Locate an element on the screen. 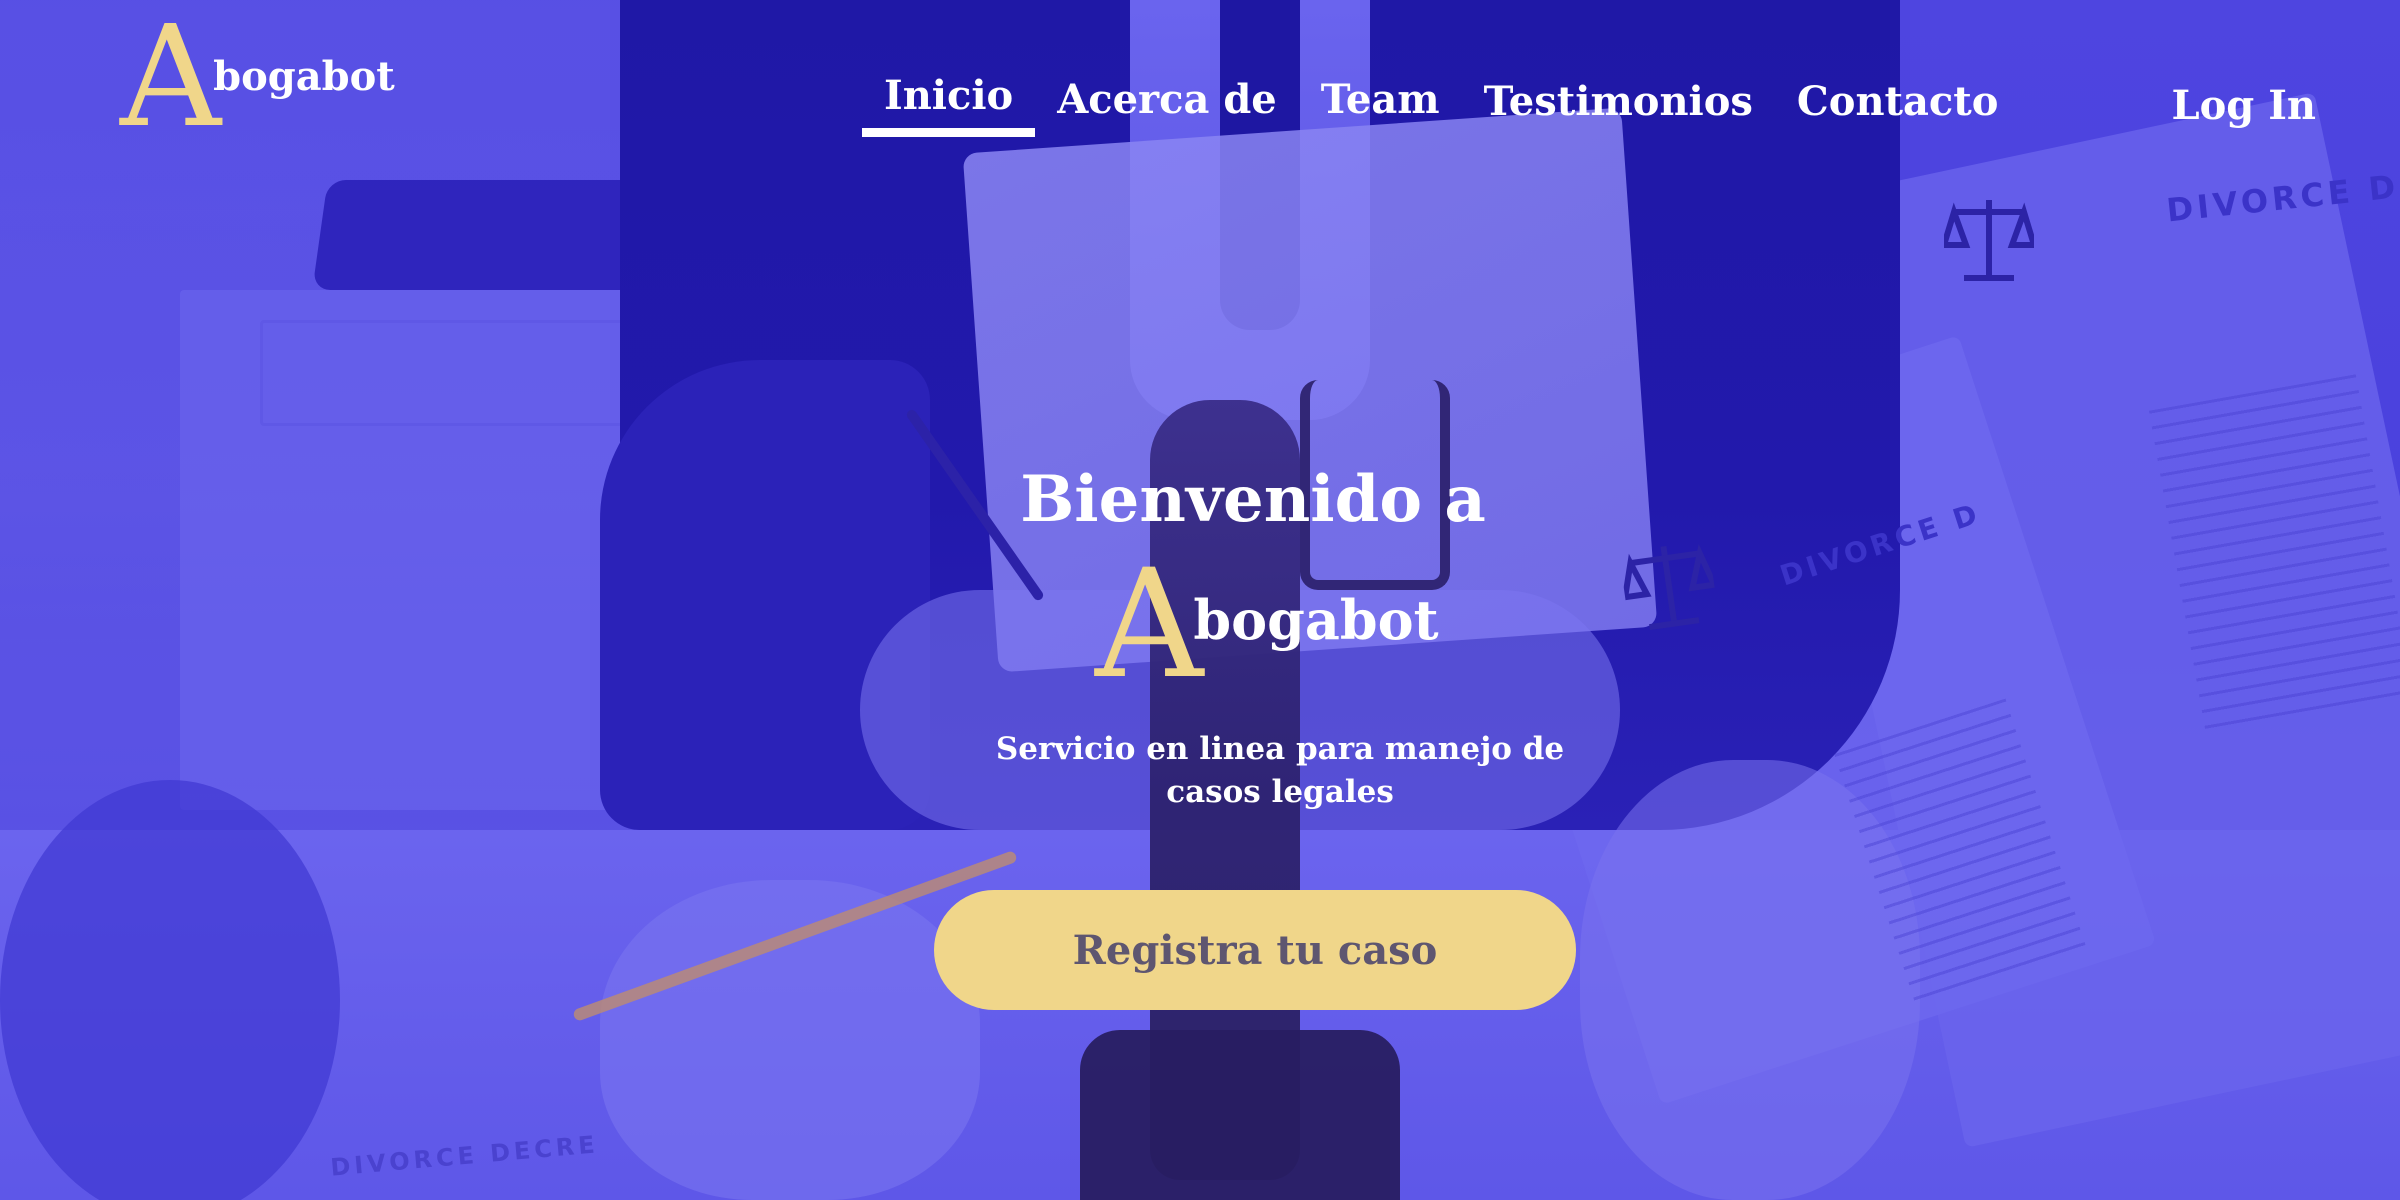 This screenshot has width=2400, height=1200. document-heading: DIVORCE DECRE is located at coordinates (464, 1156).